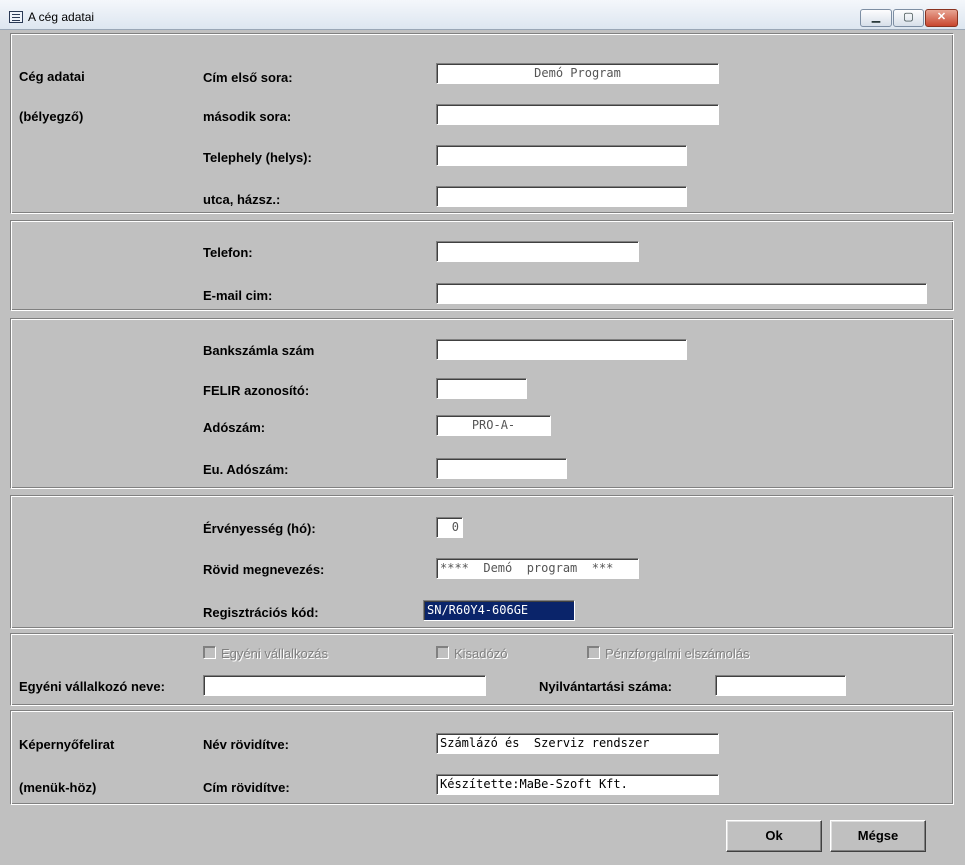 This screenshot has width=965, height=865. Describe the element at coordinates (52, 76) in the screenshot. I see `company-section-label: Cég adatai` at that location.